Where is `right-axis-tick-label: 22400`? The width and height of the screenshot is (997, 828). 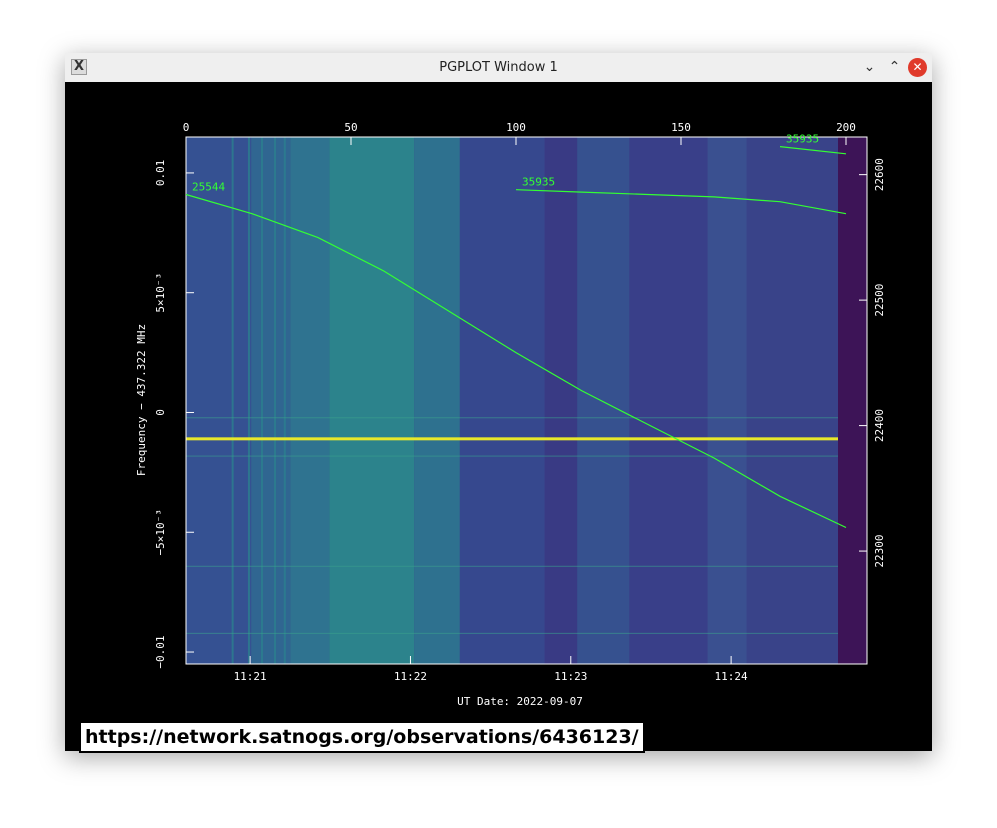
right-axis-tick-label: 22400 is located at coordinates (879, 425).